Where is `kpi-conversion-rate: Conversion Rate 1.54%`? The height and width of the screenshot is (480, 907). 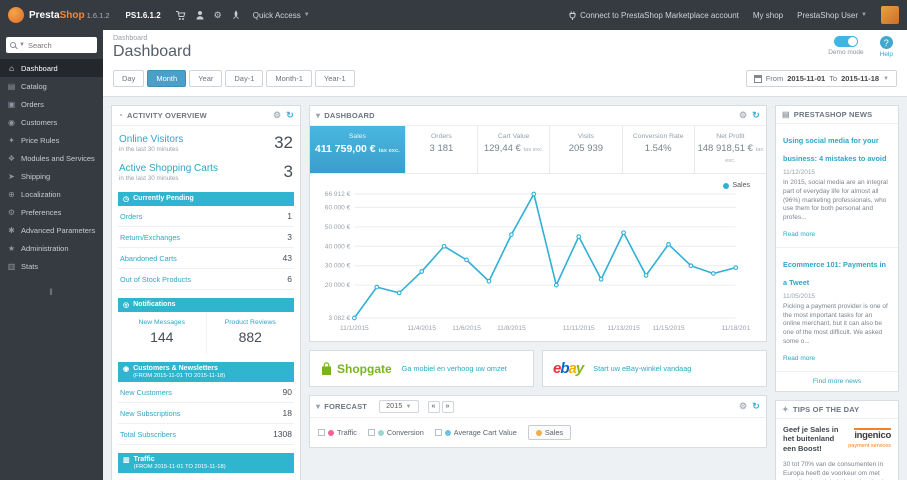
kpi-conversion-rate: Conversion Rate 1.54% is located at coordinates (659, 149).